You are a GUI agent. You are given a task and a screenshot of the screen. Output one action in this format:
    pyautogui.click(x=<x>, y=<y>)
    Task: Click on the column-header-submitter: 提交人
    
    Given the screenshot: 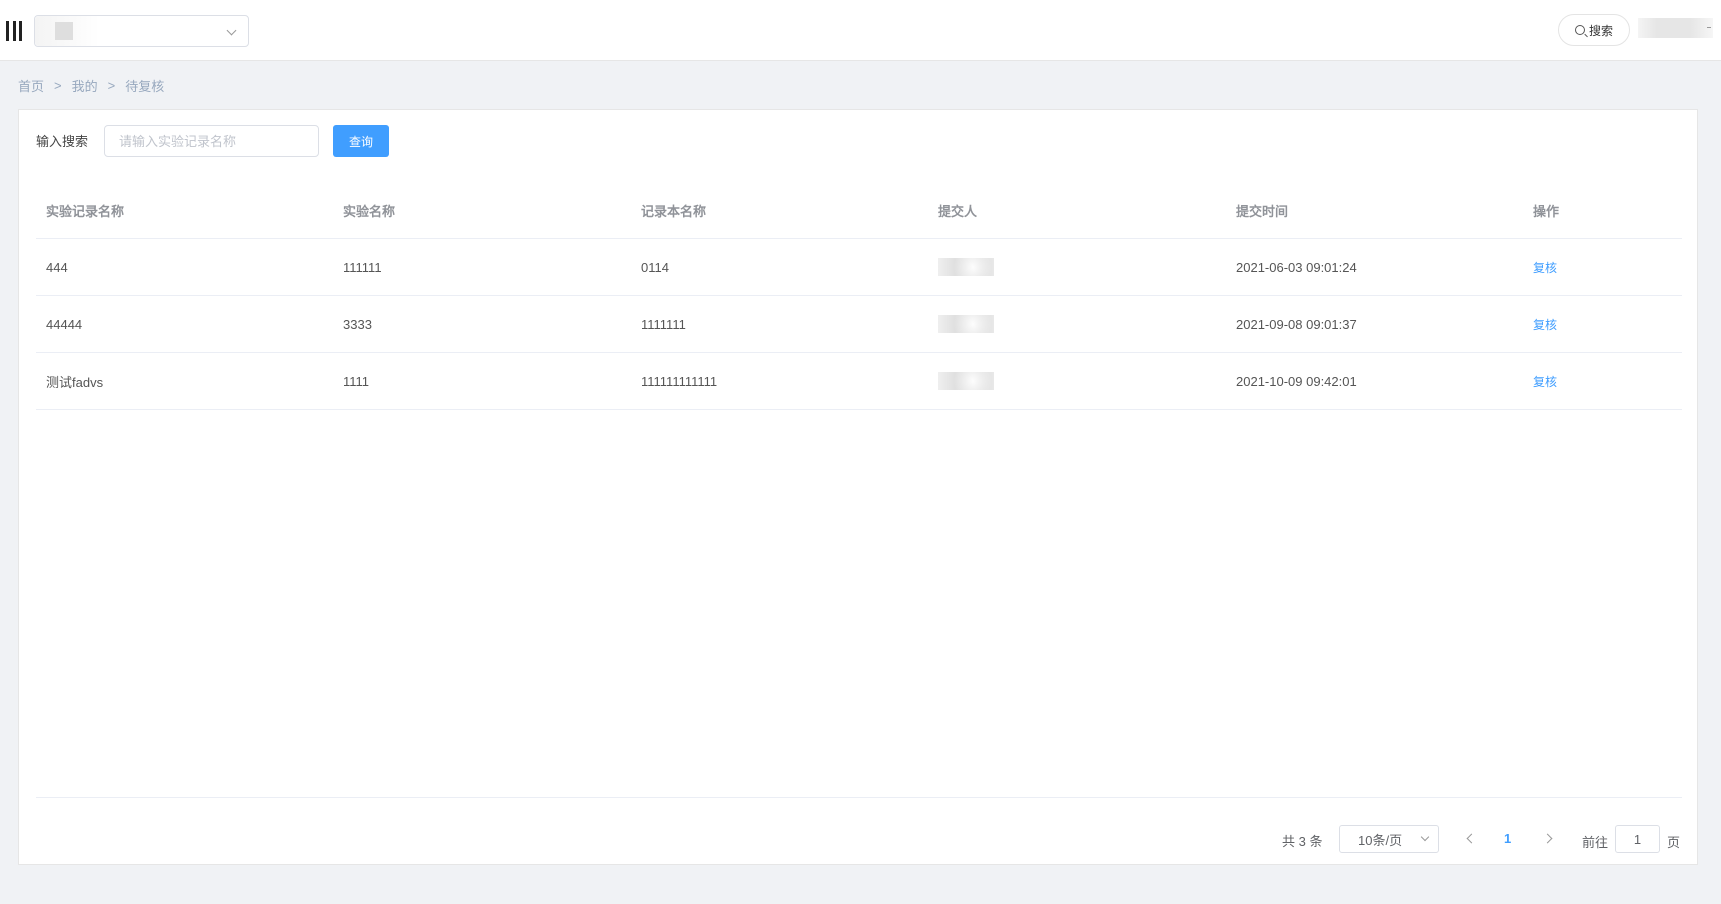 What is the action you would take?
    pyautogui.click(x=958, y=211)
    